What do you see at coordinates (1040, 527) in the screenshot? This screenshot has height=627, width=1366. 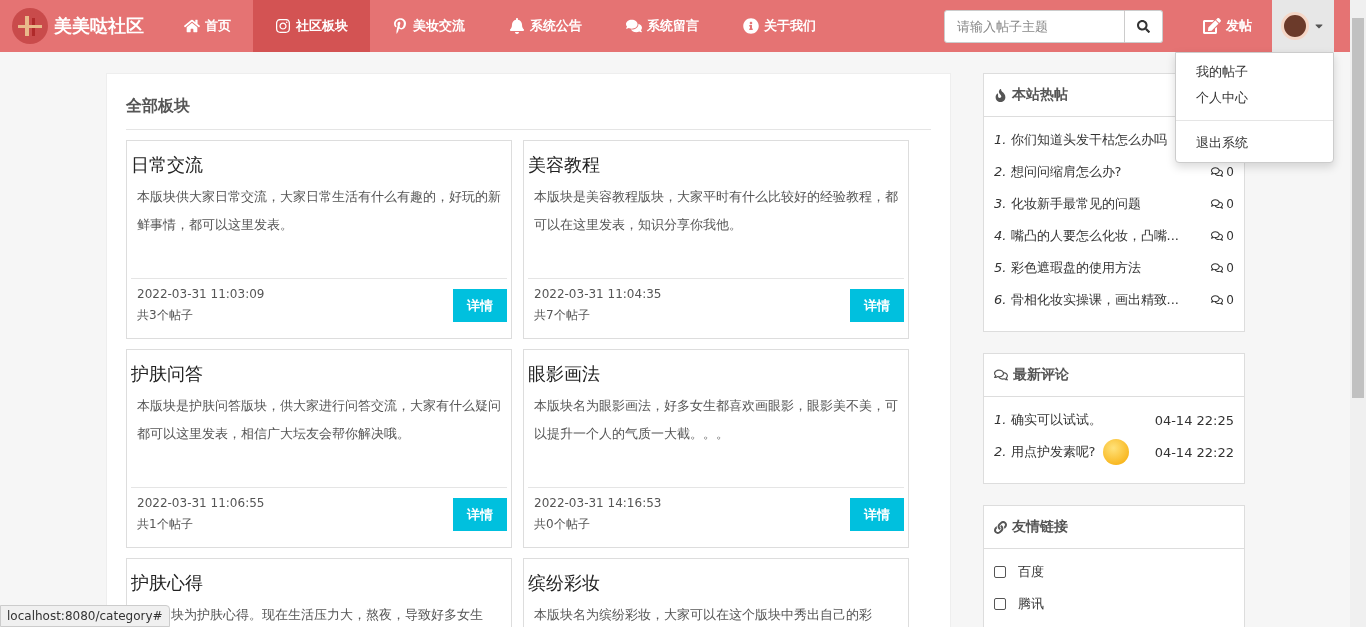 I see `panel-title: 友情链接` at bounding box center [1040, 527].